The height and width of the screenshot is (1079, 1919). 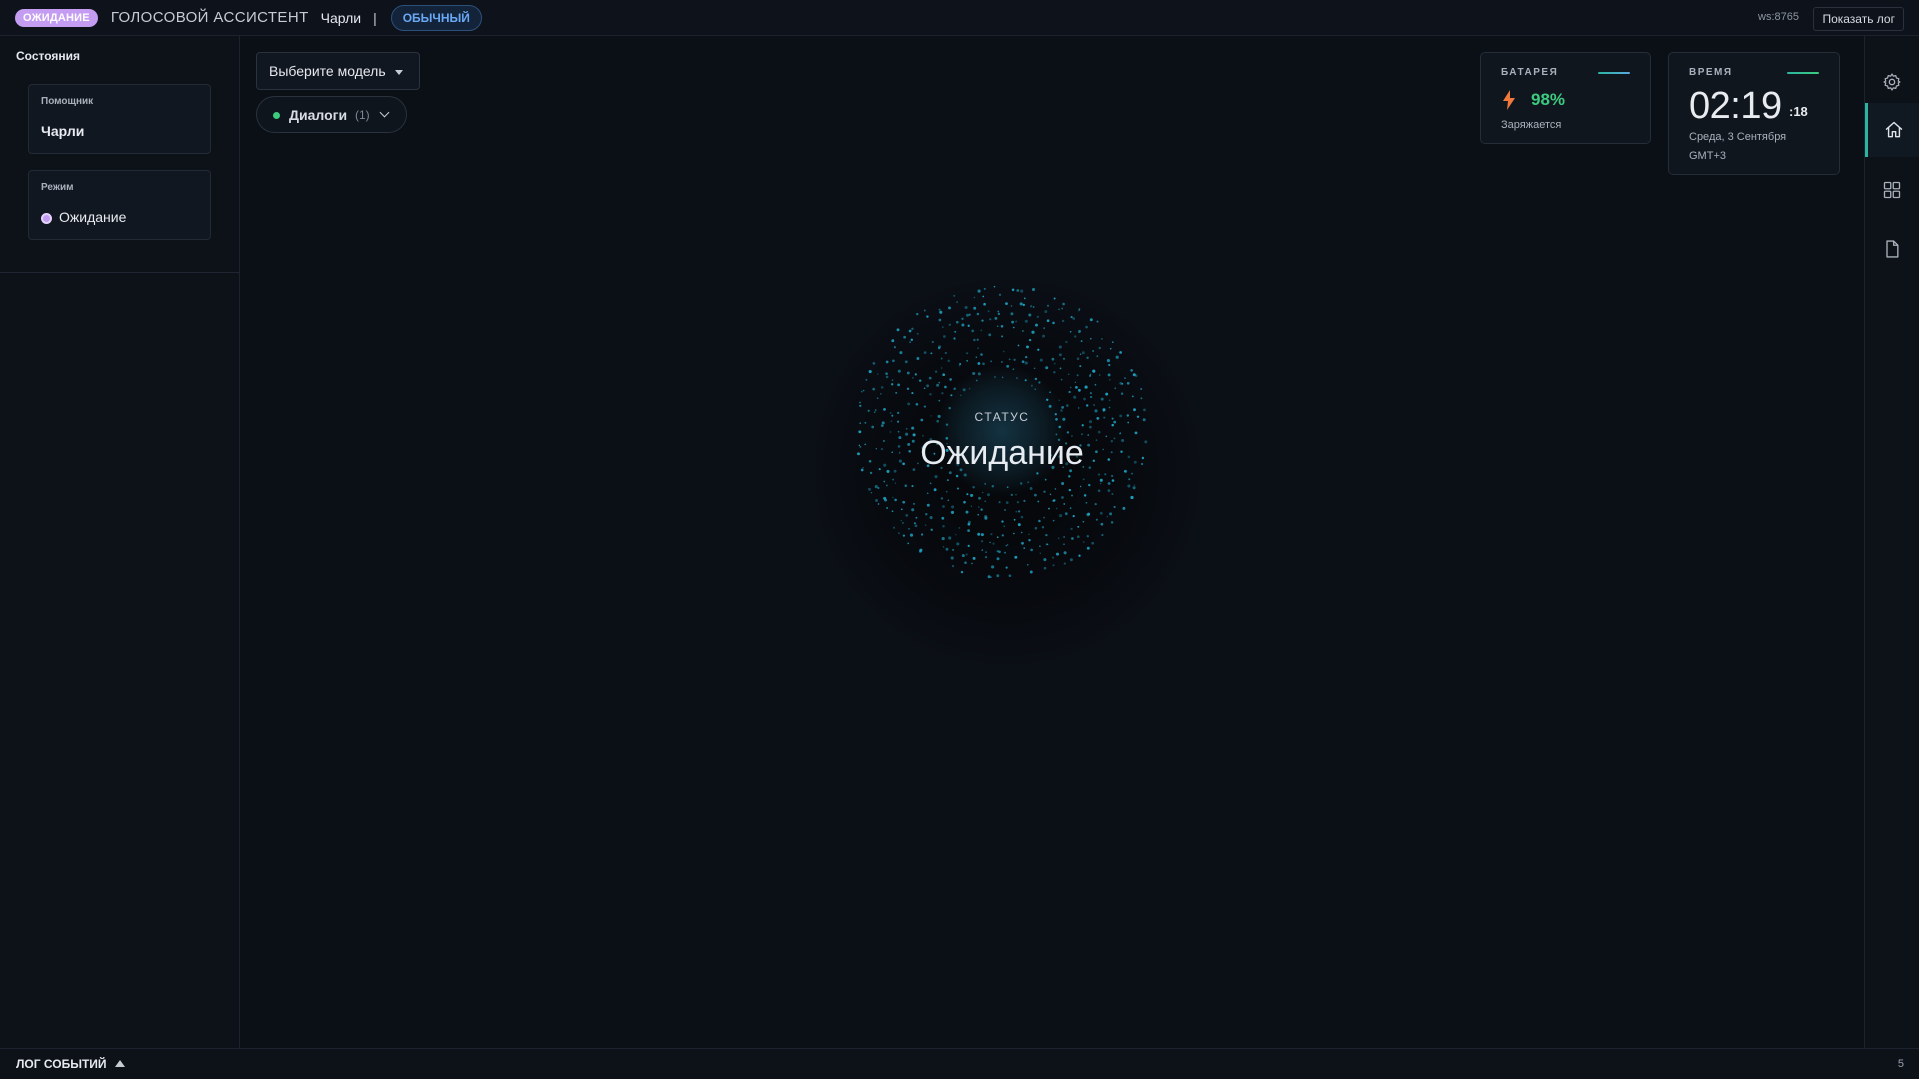 I want to click on time-widget: ВРЕМЯ 02:19 :18 Среда, 3 Сентября GMT+3, so click(x=1754, y=113).